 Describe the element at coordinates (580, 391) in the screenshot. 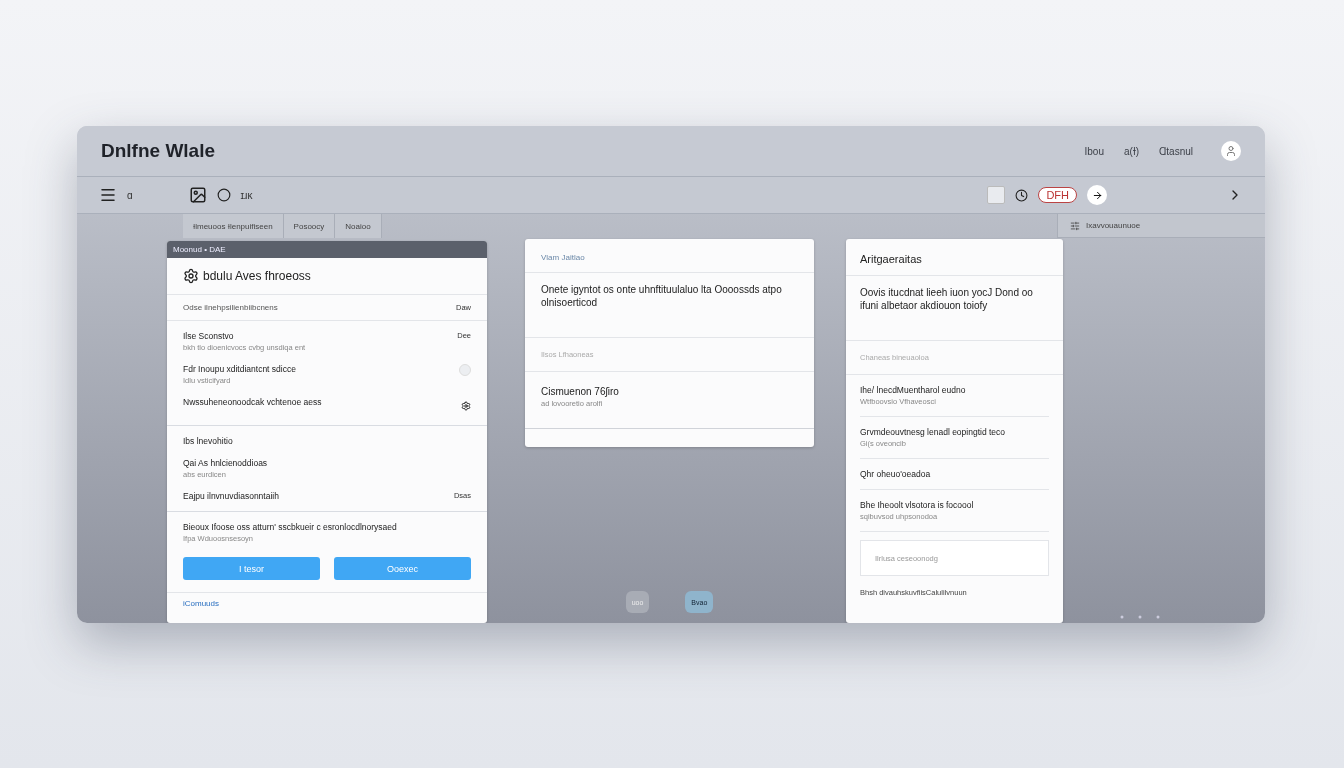

I see `item-title: Cismuenon 76ʃiro` at that location.